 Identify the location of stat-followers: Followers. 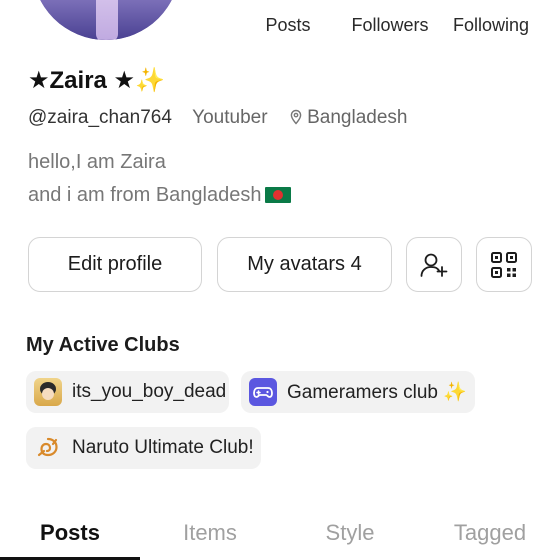
(390, 18).